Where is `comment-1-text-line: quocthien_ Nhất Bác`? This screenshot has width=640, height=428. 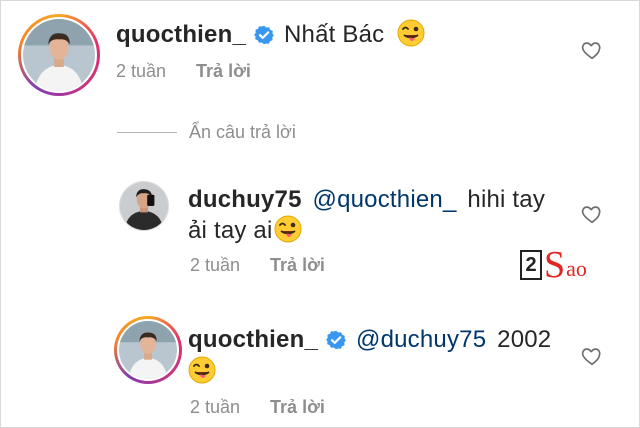
comment-1-text-line: quocthien_ Nhất Bác is located at coordinates (270, 36).